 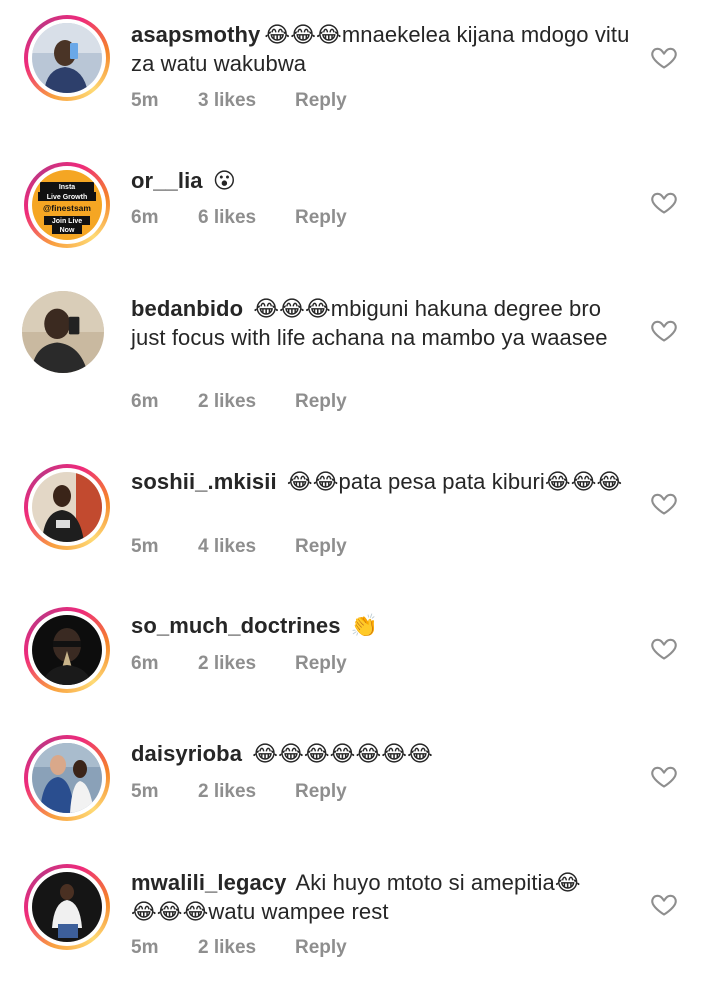 What do you see at coordinates (67, 221) in the screenshot?
I see `svg-text: Join Live` at bounding box center [67, 221].